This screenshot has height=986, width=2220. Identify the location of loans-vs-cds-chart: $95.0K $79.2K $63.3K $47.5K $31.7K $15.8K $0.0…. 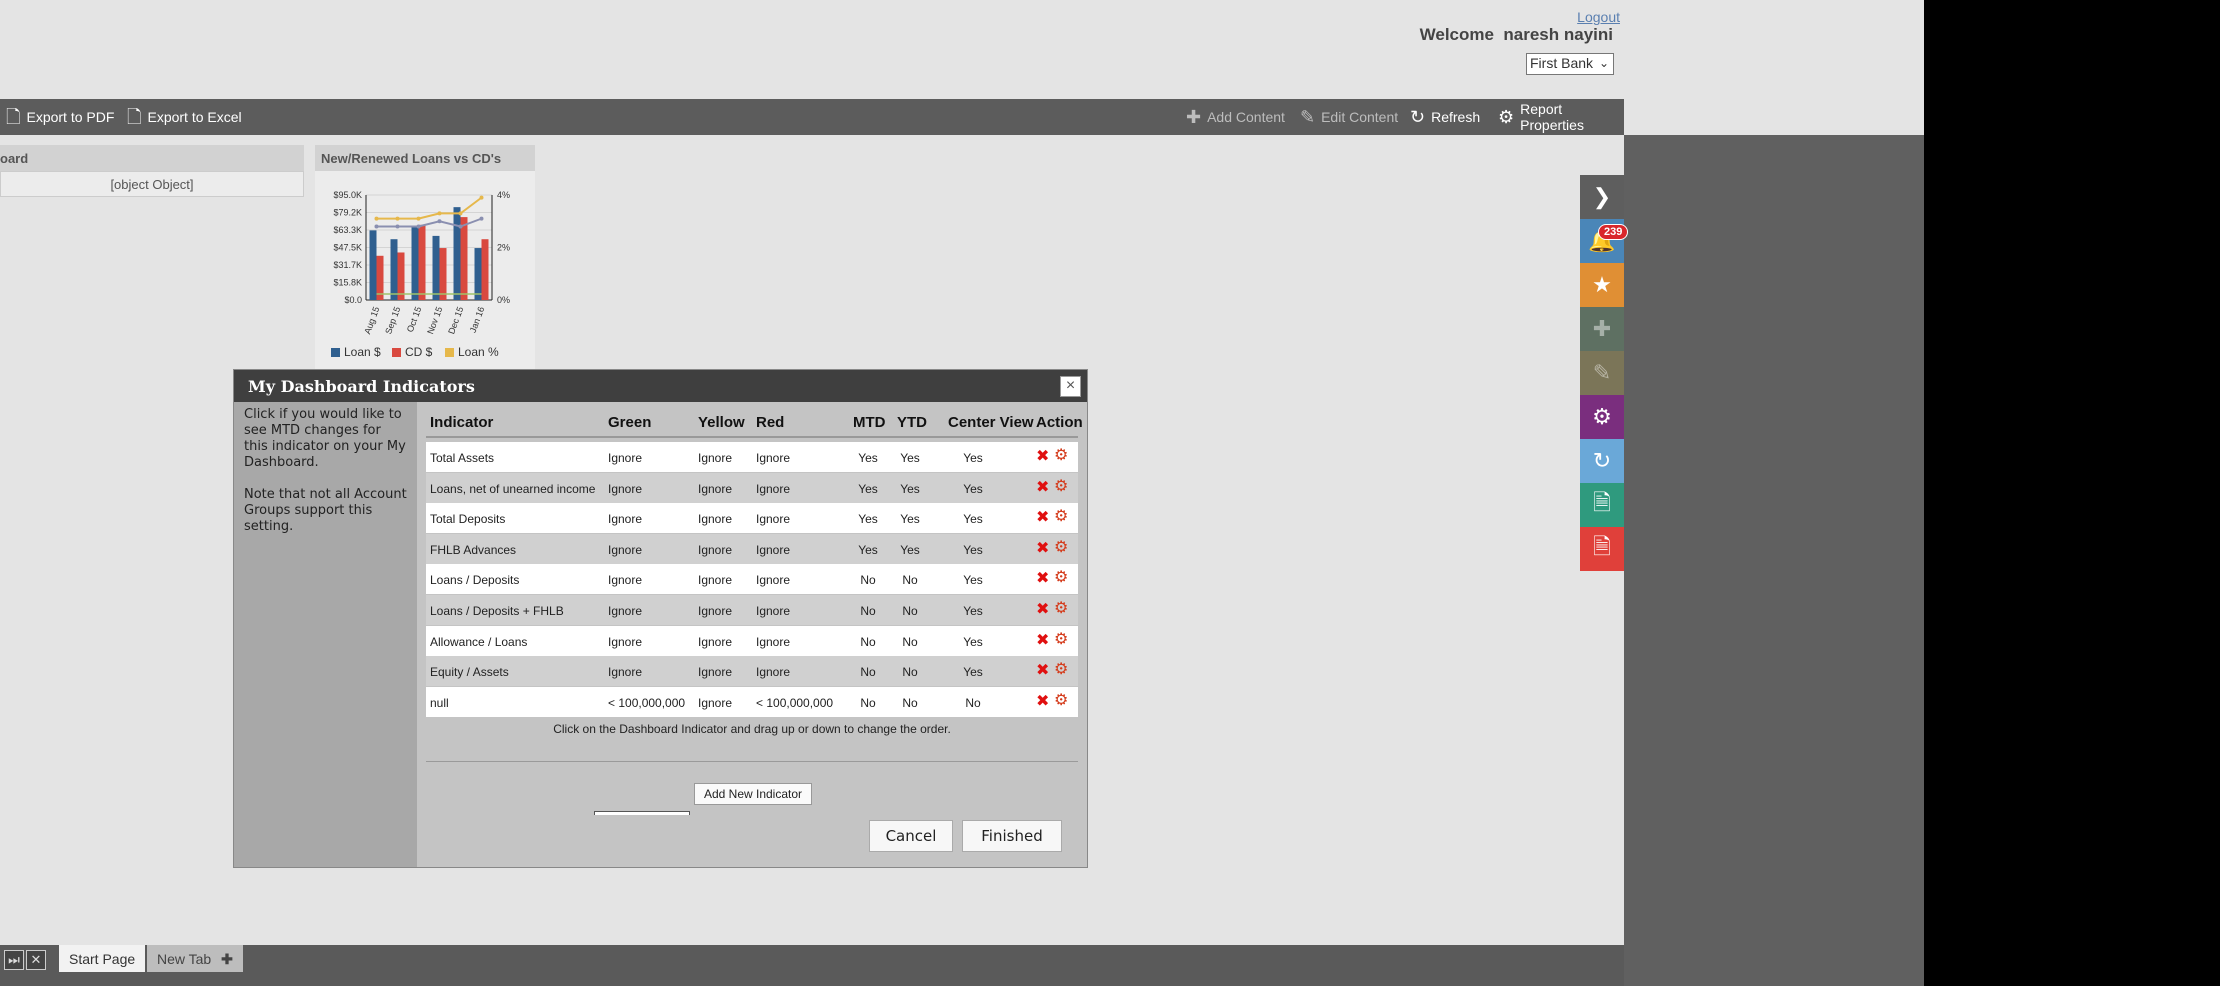
(420, 274).